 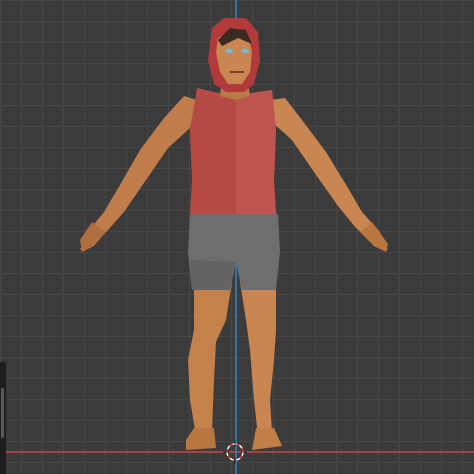 What do you see at coordinates (213, 275) in the screenshot?
I see `shorts-shade` at bounding box center [213, 275].